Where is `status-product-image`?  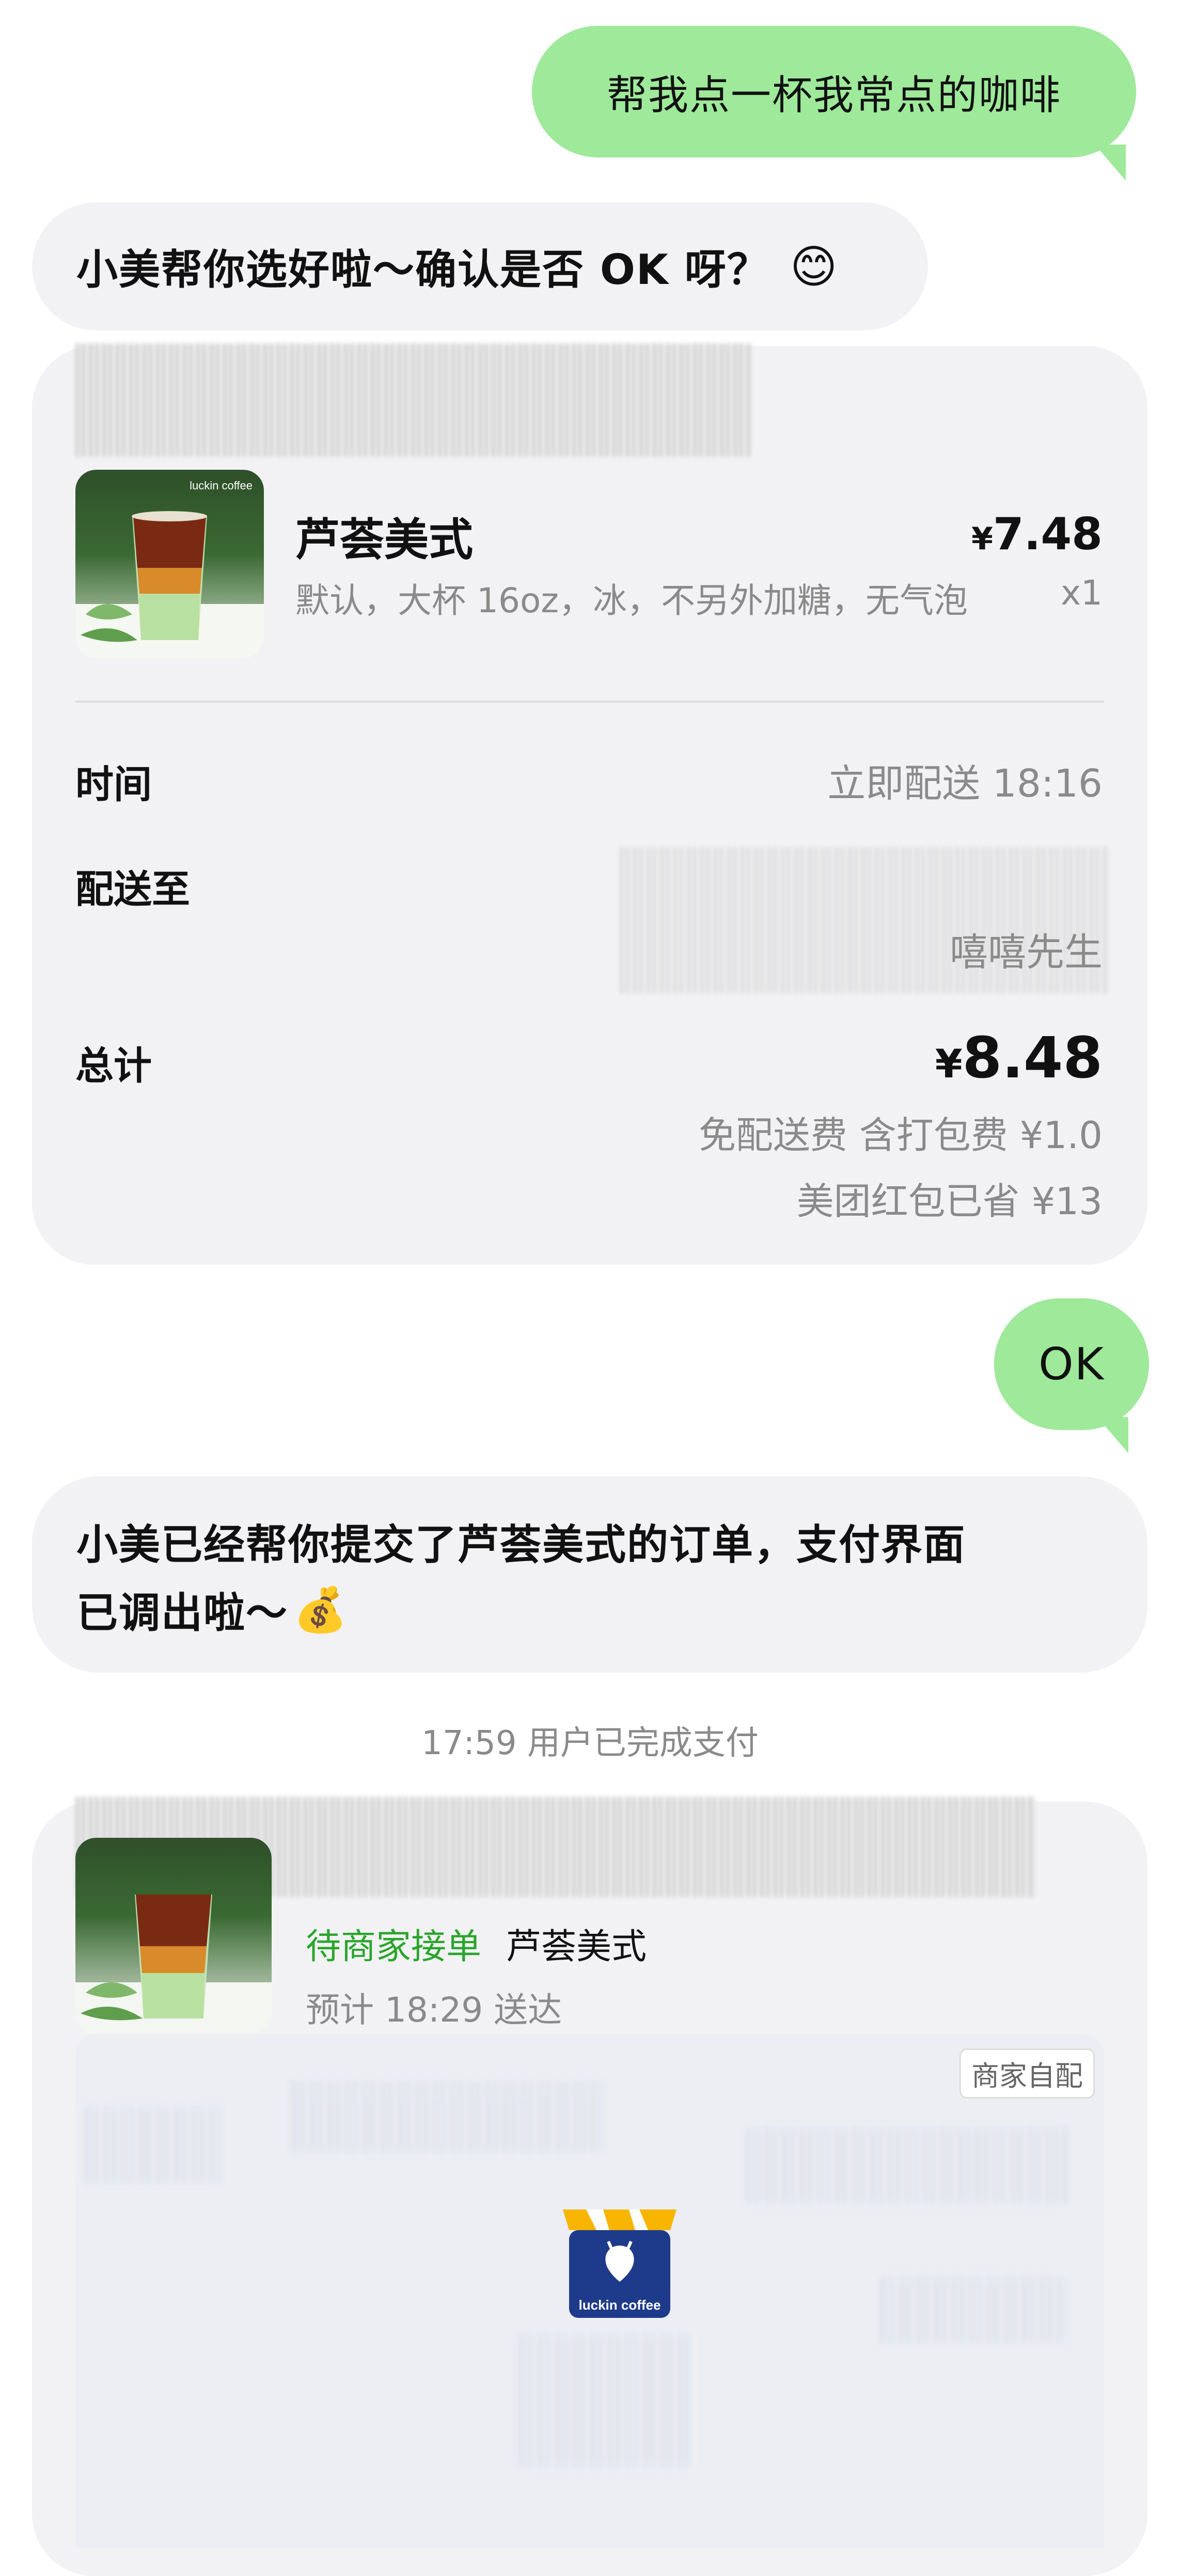
status-product-image is located at coordinates (173, 1936).